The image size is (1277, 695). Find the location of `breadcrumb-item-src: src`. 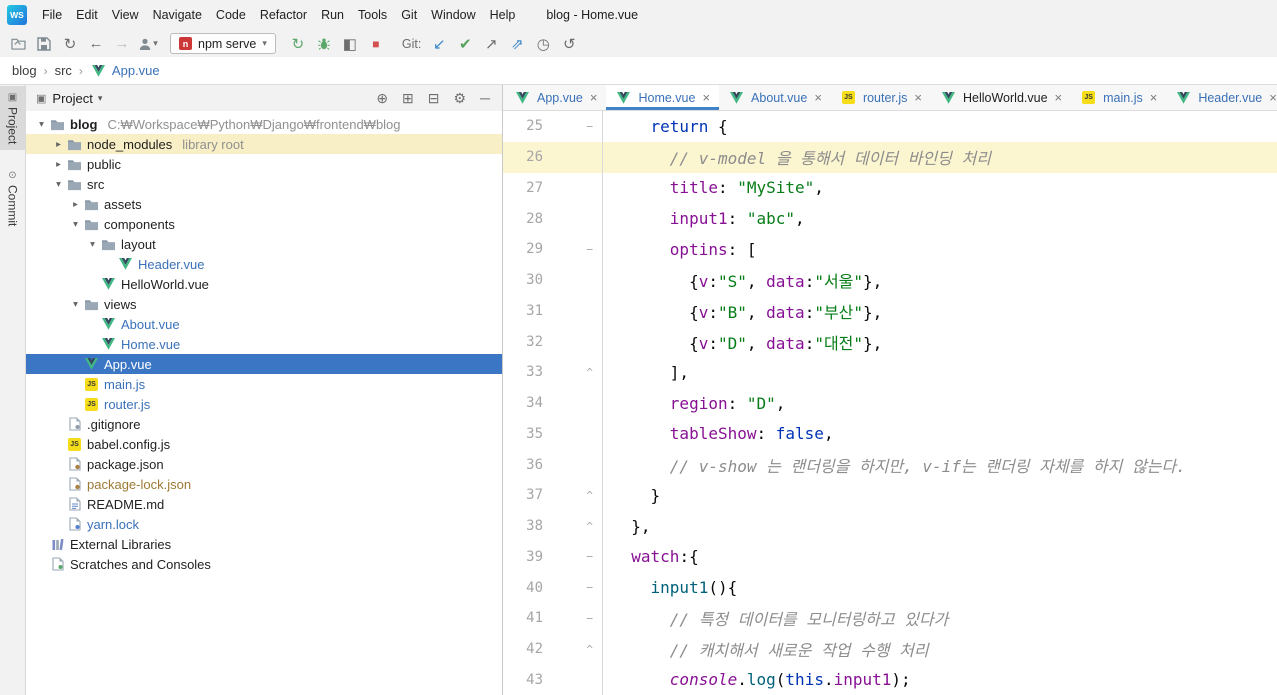

breadcrumb-item-src: src is located at coordinates (63, 70).